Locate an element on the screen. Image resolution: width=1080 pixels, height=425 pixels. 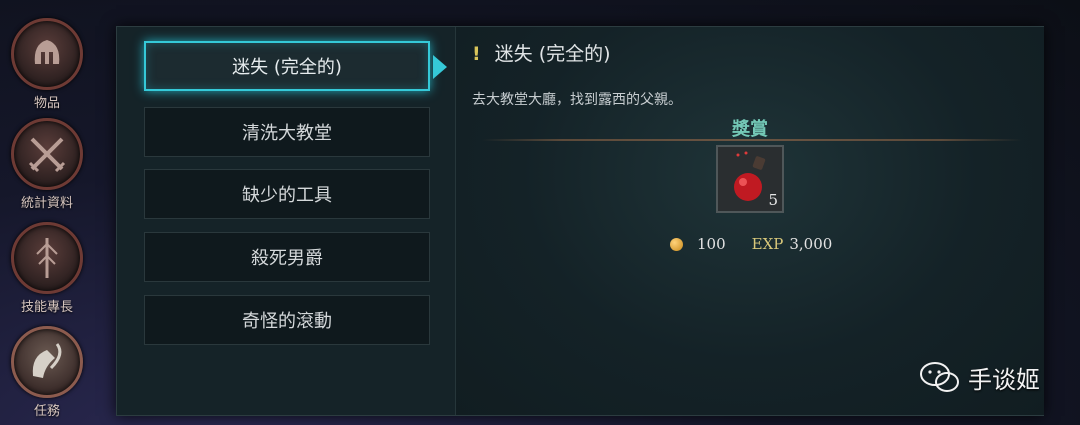
quest-item-missing-tools: 缺少的工具 is located at coordinates (287, 194).